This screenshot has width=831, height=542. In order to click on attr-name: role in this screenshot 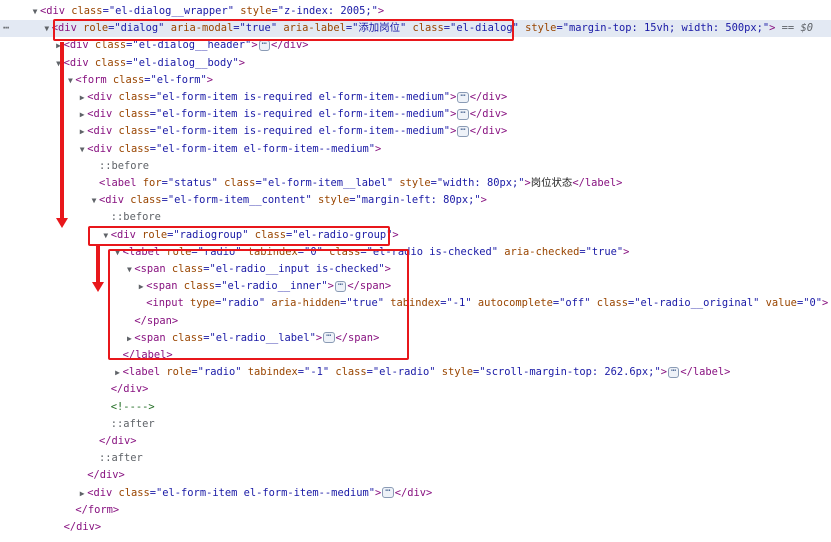, I will do `click(176, 372)`.